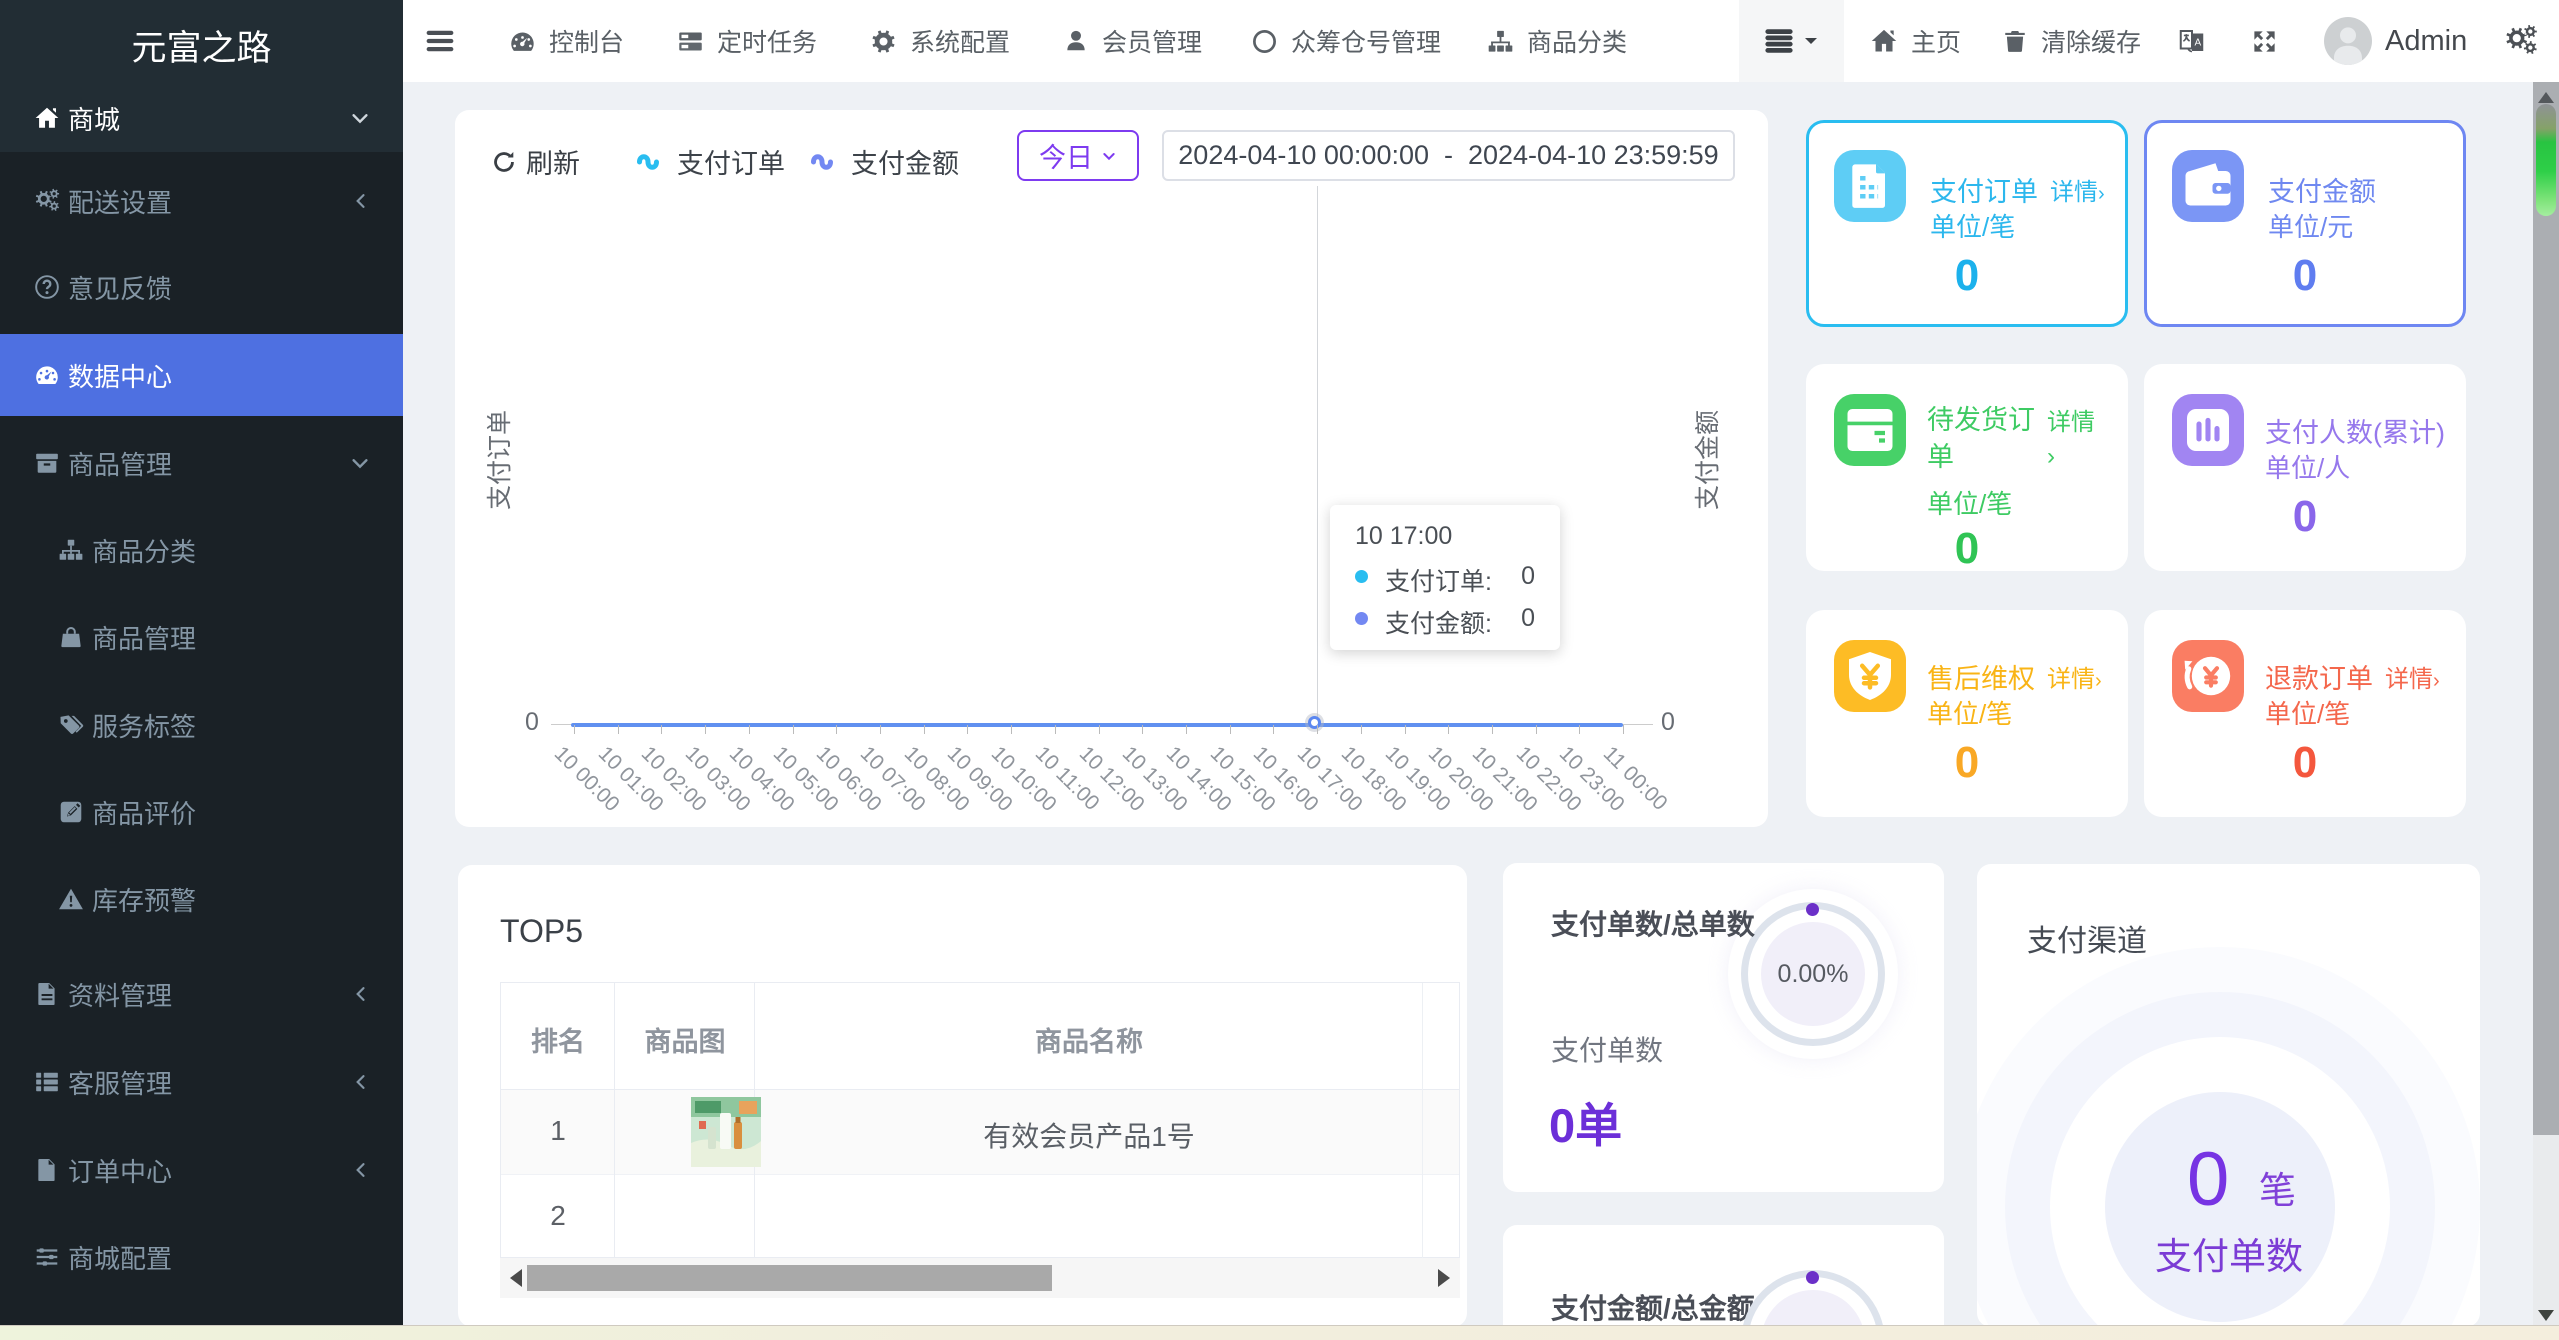  I want to click on svg-text: A, so click(2198, 42).